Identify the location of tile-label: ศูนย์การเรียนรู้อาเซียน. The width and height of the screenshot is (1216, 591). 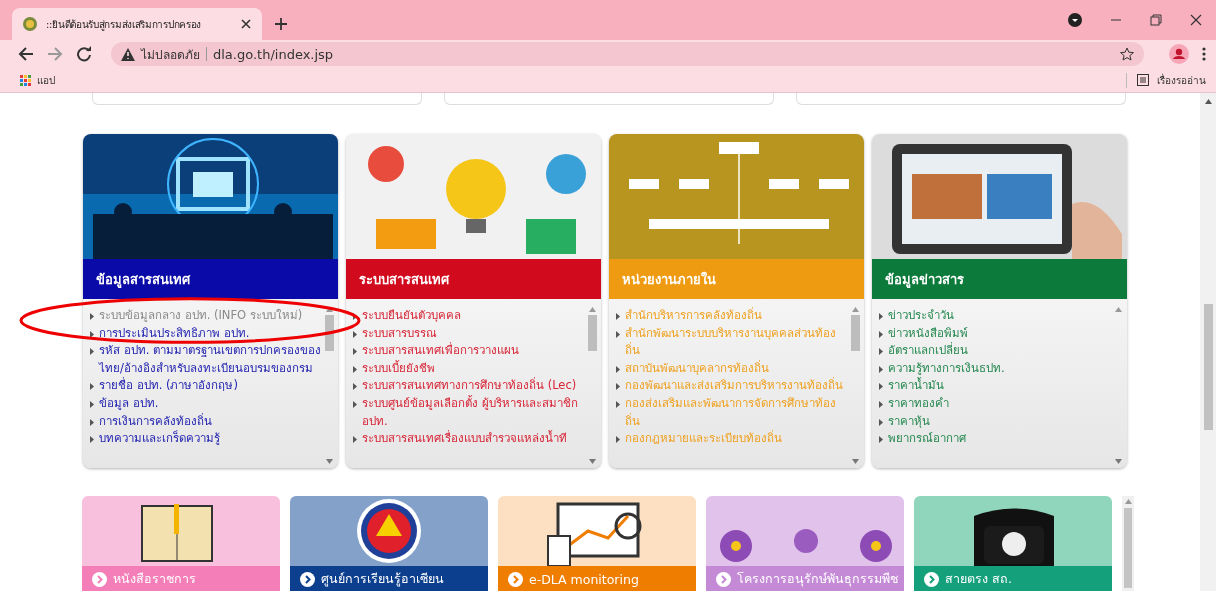
(382, 579).